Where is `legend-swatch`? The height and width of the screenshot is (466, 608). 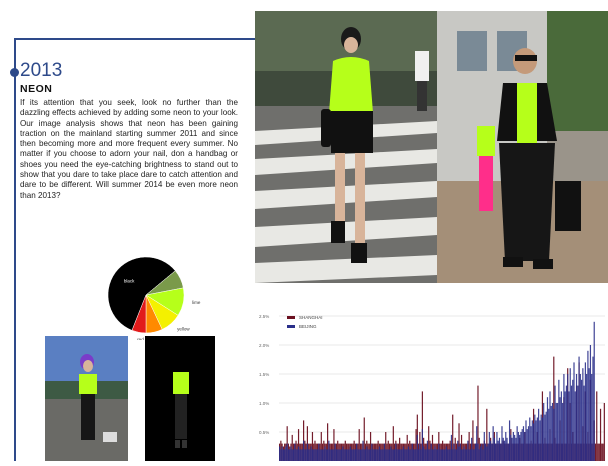
legend-swatch is located at coordinates (291, 326).